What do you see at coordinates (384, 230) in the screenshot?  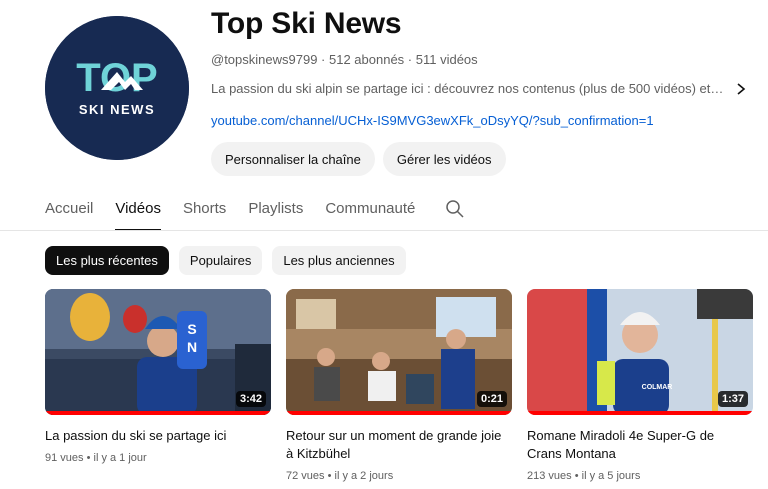 I see `tabs-divider` at bounding box center [384, 230].